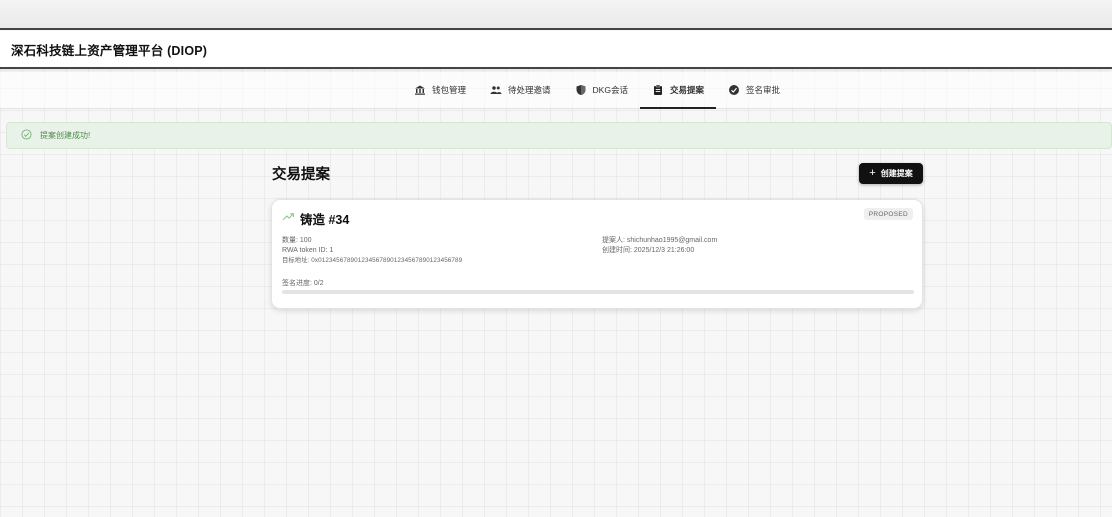 This screenshot has width=1112, height=517. What do you see at coordinates (734, 90) in the screenshot?
I see `check-circle-icon` at bounding box center [734, 90].